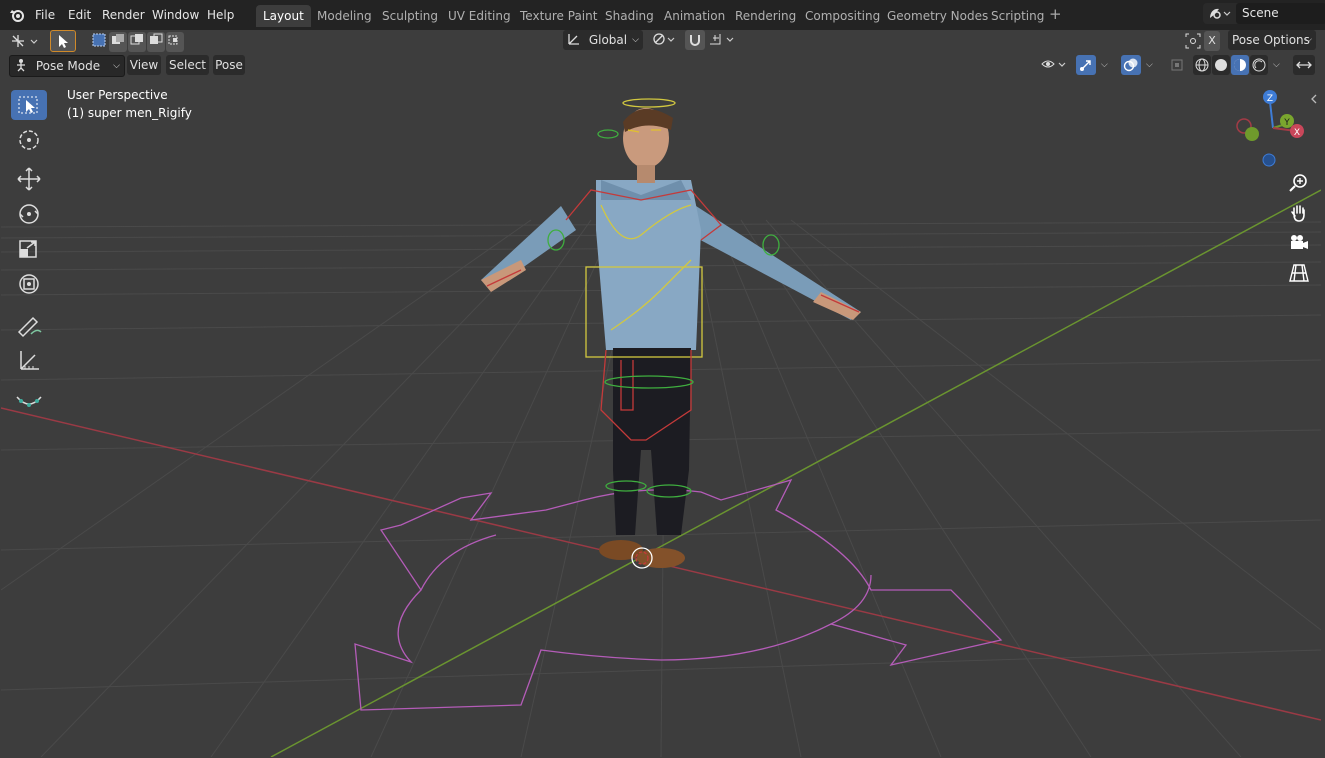 This screenshot has width=1325, height=758. I want to click on measure-icon, so click(29, 360).